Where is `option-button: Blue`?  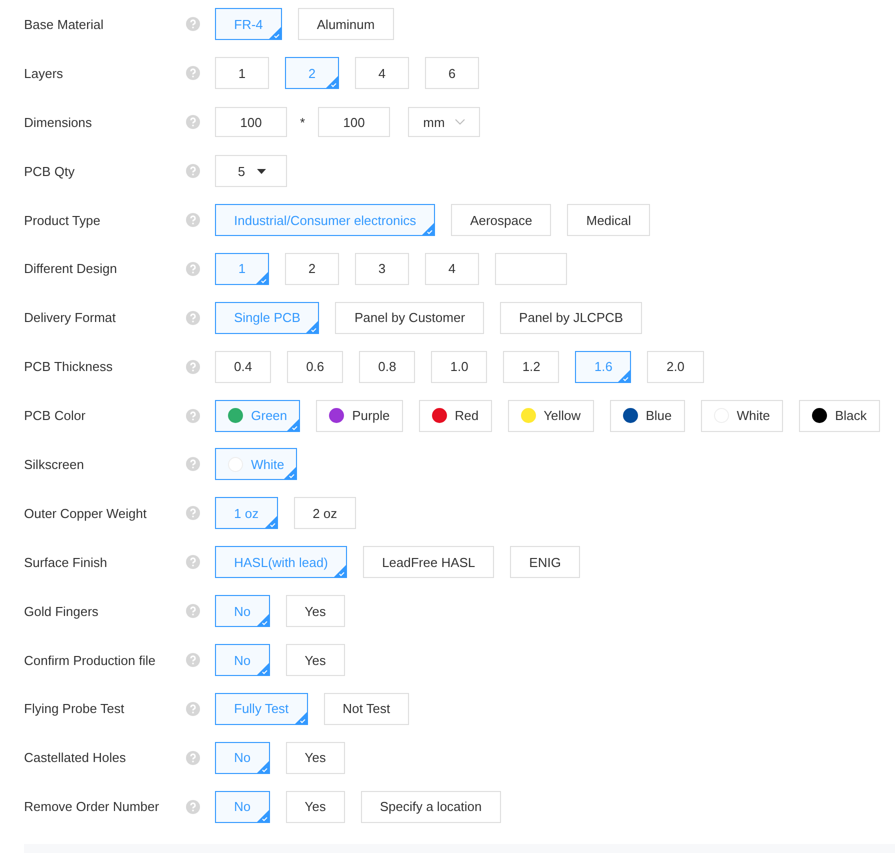 option-button: Blue is located at coordinates (647, 416).